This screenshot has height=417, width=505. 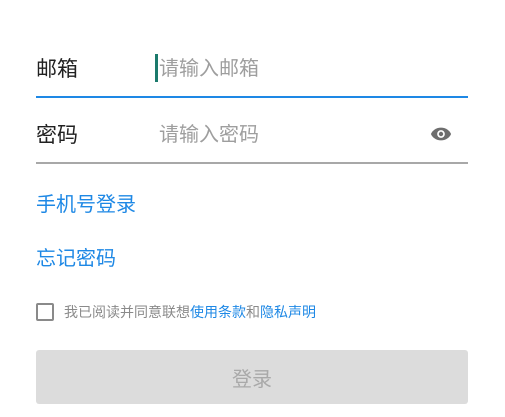 What do you see at coordinates (45, 312) in the screenshot?
I see `agreement-checkbox` at bounding box center [45, 312].